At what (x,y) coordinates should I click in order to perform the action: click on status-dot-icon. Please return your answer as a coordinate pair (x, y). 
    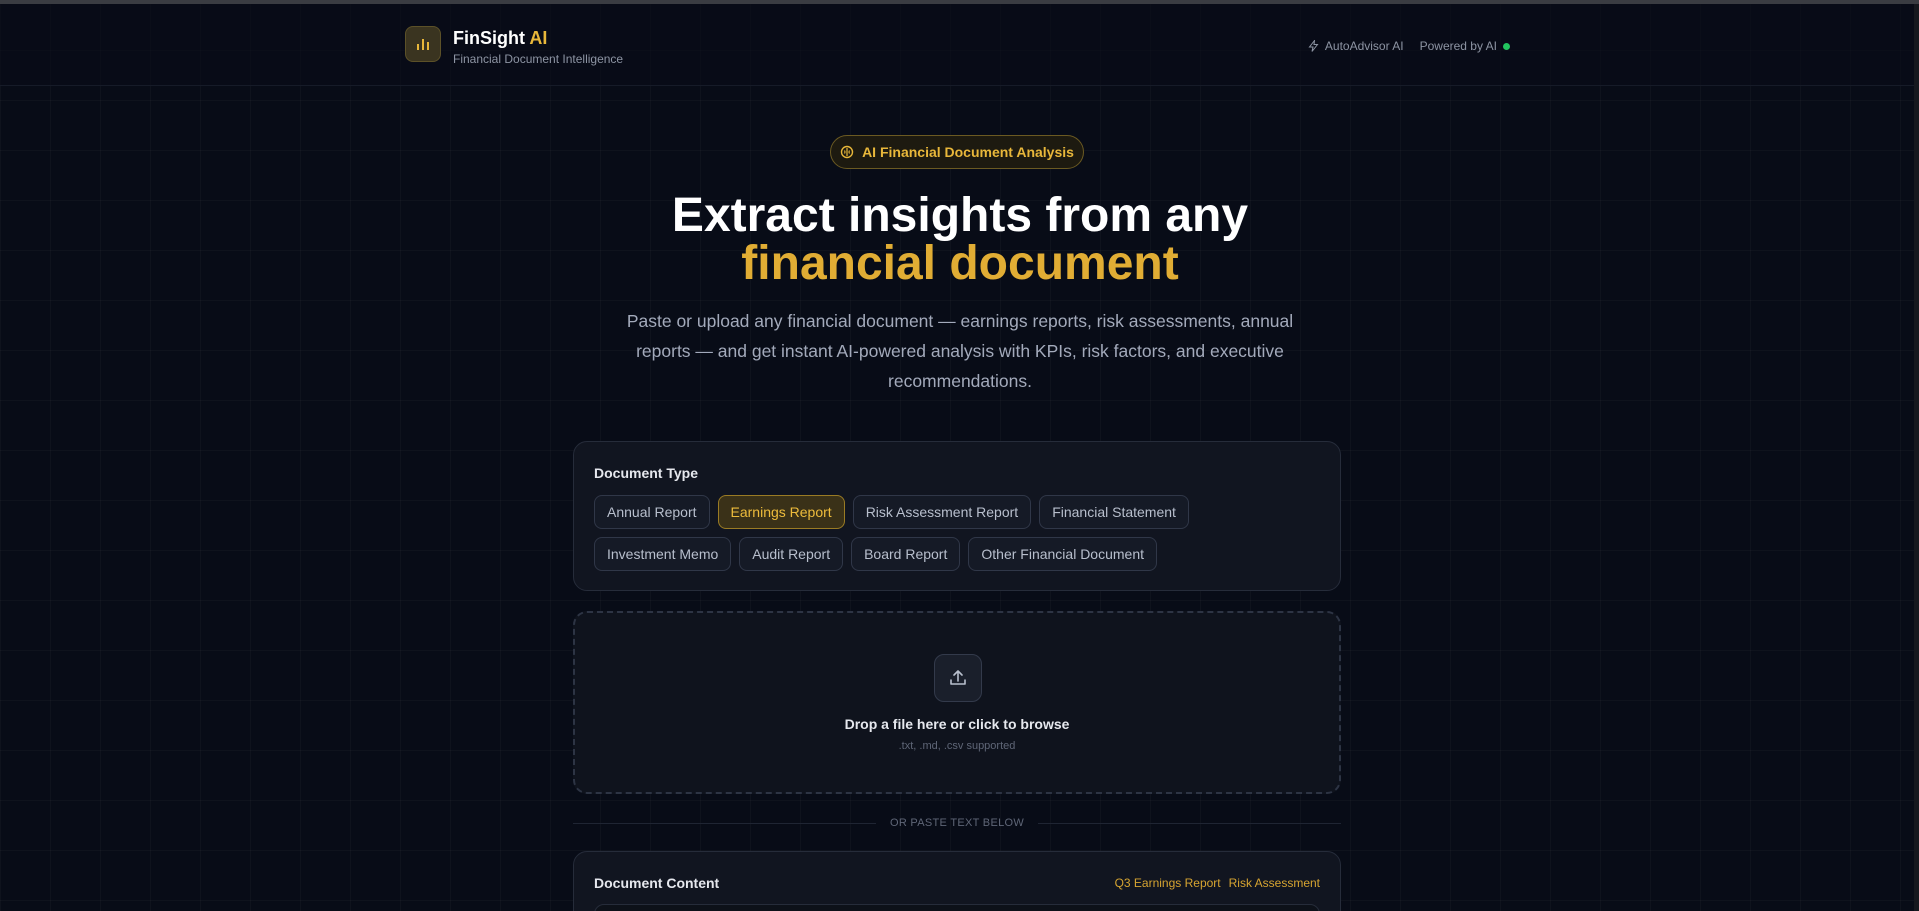
    Looking at the image, I should click on (1506, 46).